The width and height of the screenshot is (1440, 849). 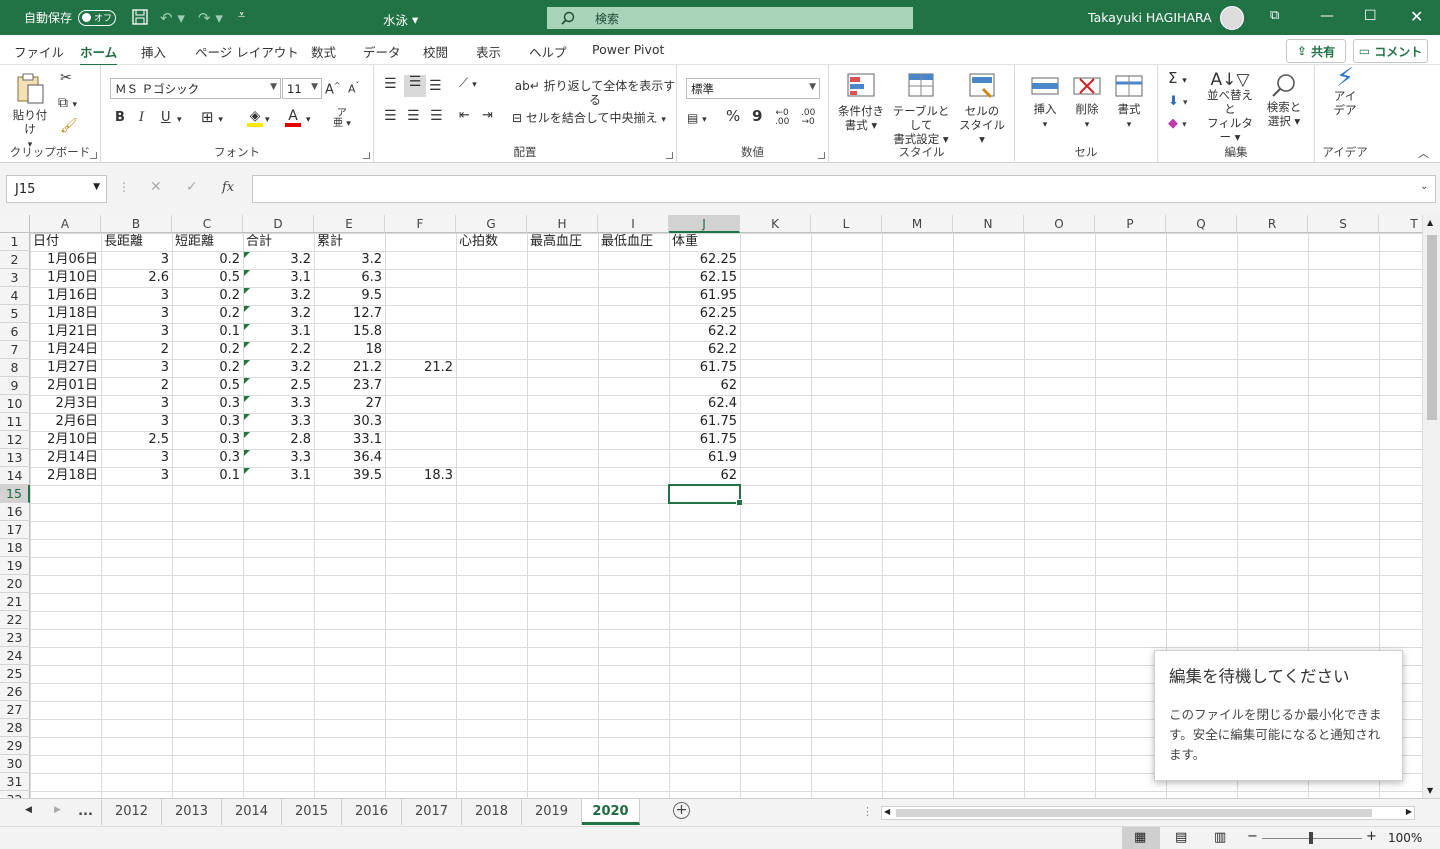 What do you see at coordinates (491, 242) in the screenshot?
I see `table-cell: 心拍数` at bounding box center [491, 242].